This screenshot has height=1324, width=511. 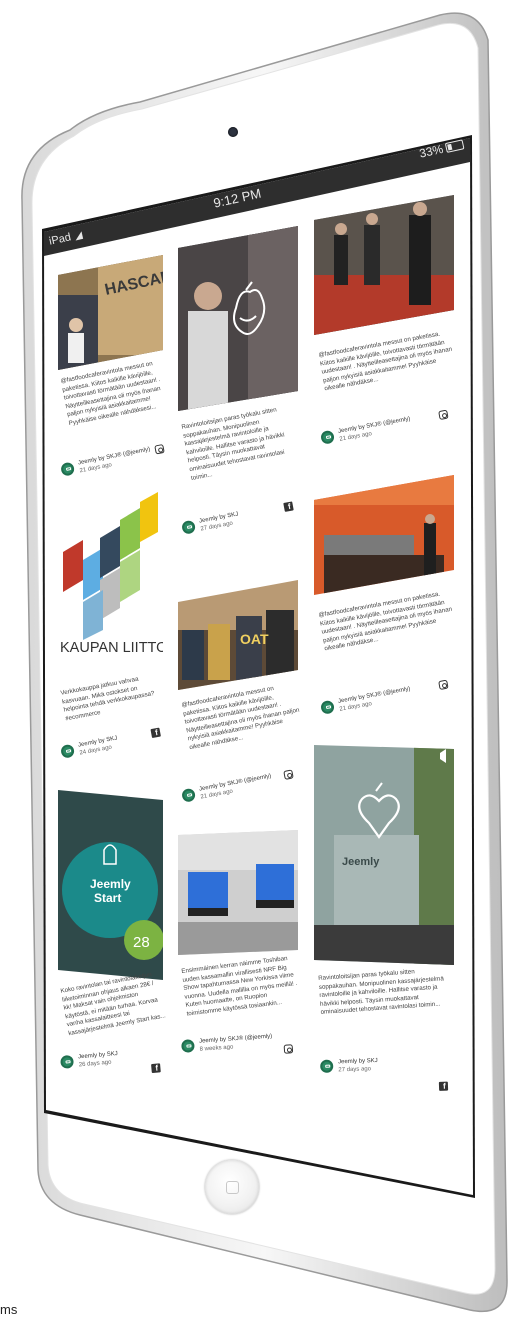 What do you see at coordinates (110, 580) in the screenshot?
I see `card-image-kaupan-liitto: KAUPAN LIITTO` at bounding box center [110, 580].